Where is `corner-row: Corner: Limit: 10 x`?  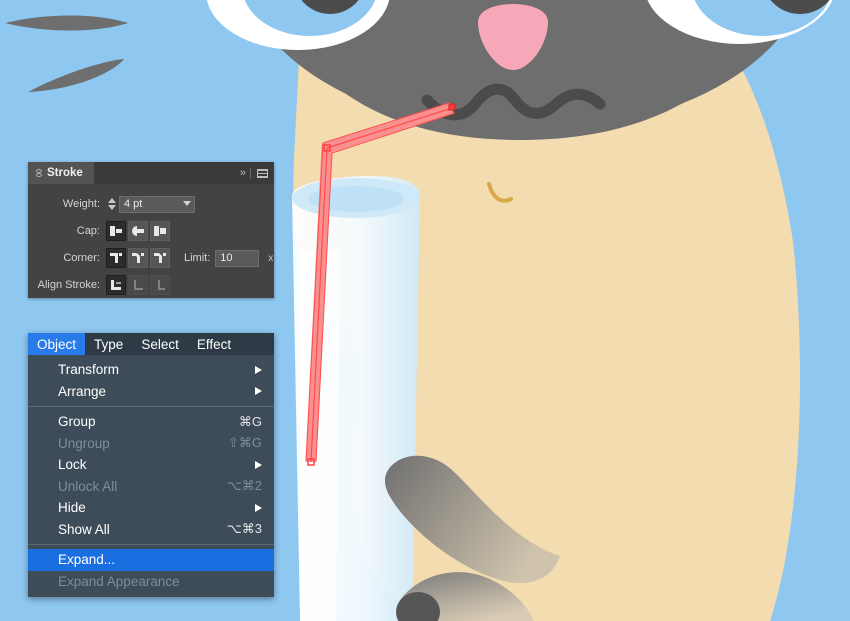 corner-row: Corner: Limit: 10 x is located at coordinates (151, 258).